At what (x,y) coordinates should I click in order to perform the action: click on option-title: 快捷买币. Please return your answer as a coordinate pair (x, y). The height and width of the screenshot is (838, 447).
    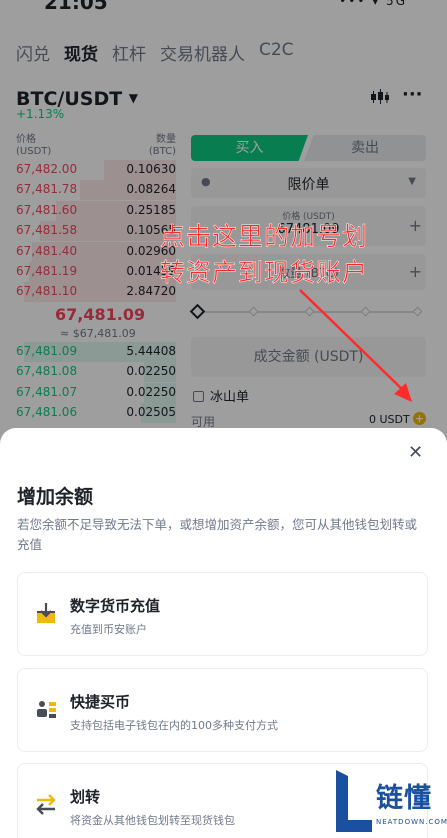
    Looking at the image, I should click on (100, 702).